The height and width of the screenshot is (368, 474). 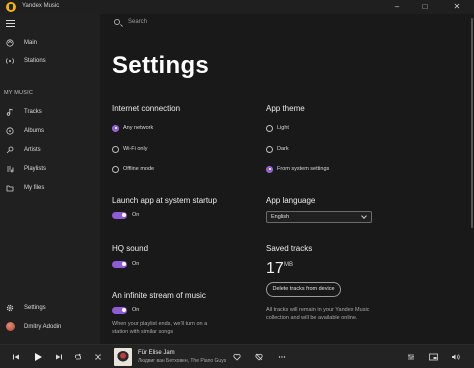 What do you see at coordinates (457, 7) in the screenshot?
I see `close-button: ✕` at bounding box center [457, 7].